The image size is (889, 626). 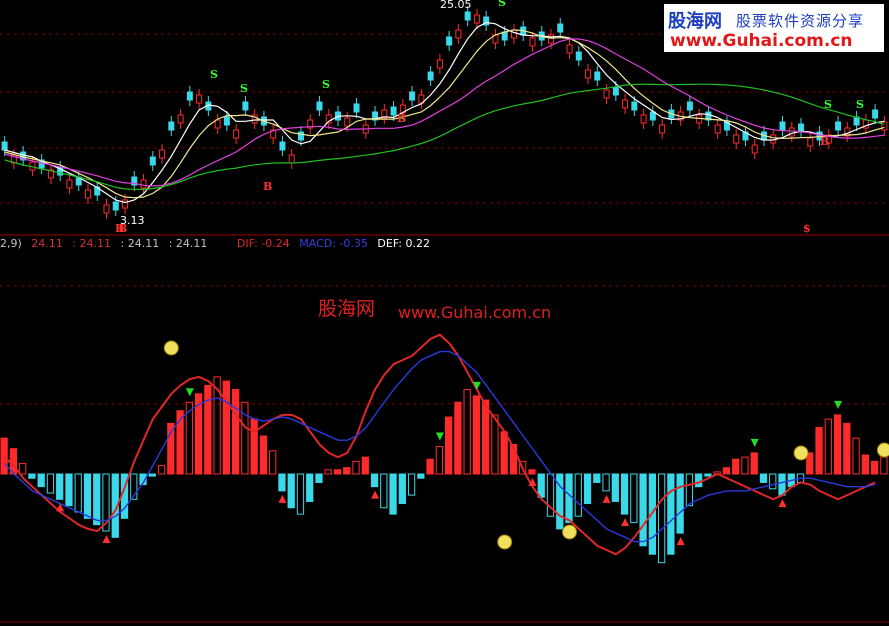 What do you see at coordinates (132, 220) in the screenshot?
I see `low-price-label: 3.13` at bounding box center [132, 220].